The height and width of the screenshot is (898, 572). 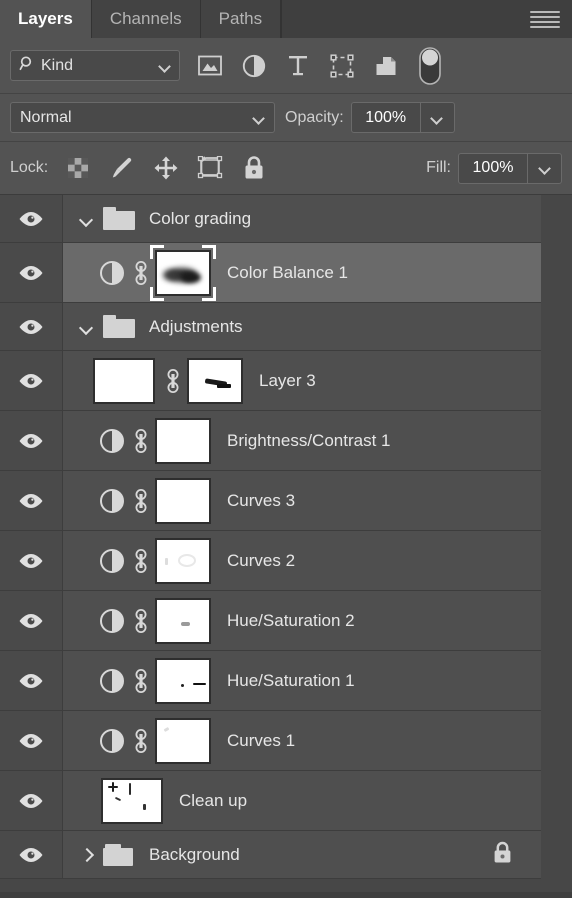 What do you see at coordinates (342, 66) in the screenshot?
I see `filter-shape-layers-icon` at bounding box center [342, 66].